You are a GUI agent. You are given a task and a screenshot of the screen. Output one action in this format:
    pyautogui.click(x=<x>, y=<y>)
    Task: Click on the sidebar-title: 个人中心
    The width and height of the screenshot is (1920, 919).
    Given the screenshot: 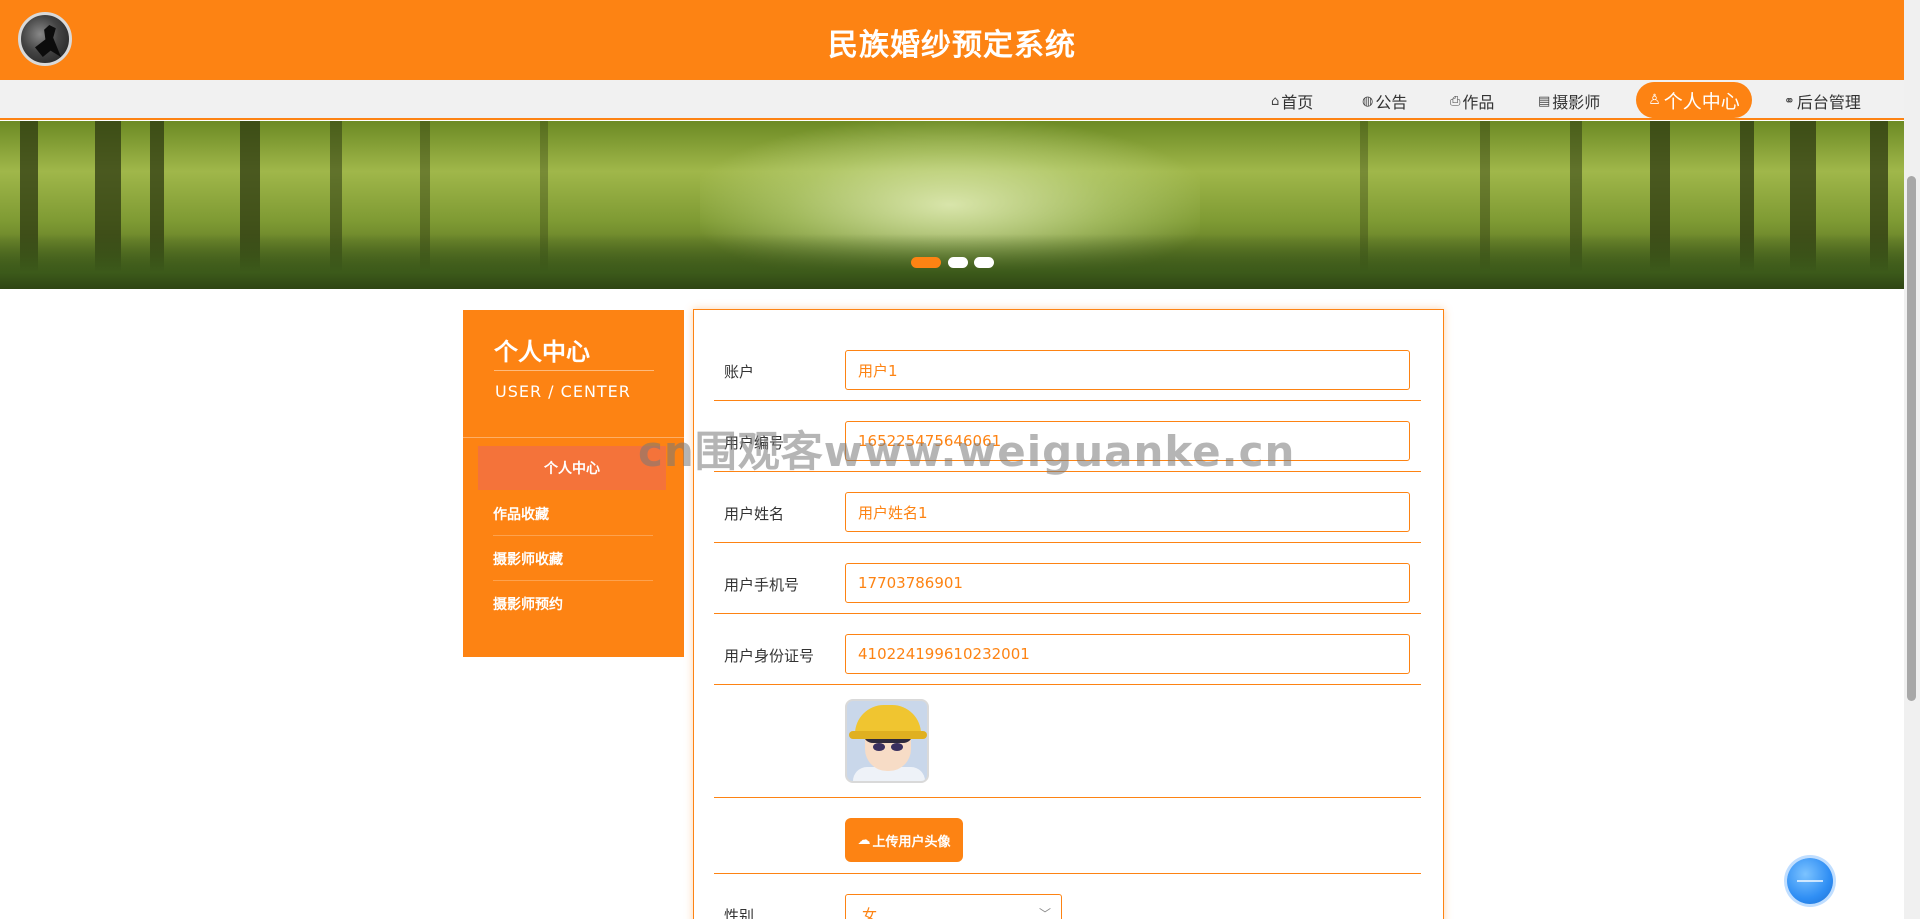 What is the action you would take?
    pyautogui.click(x=542, y=352)
    